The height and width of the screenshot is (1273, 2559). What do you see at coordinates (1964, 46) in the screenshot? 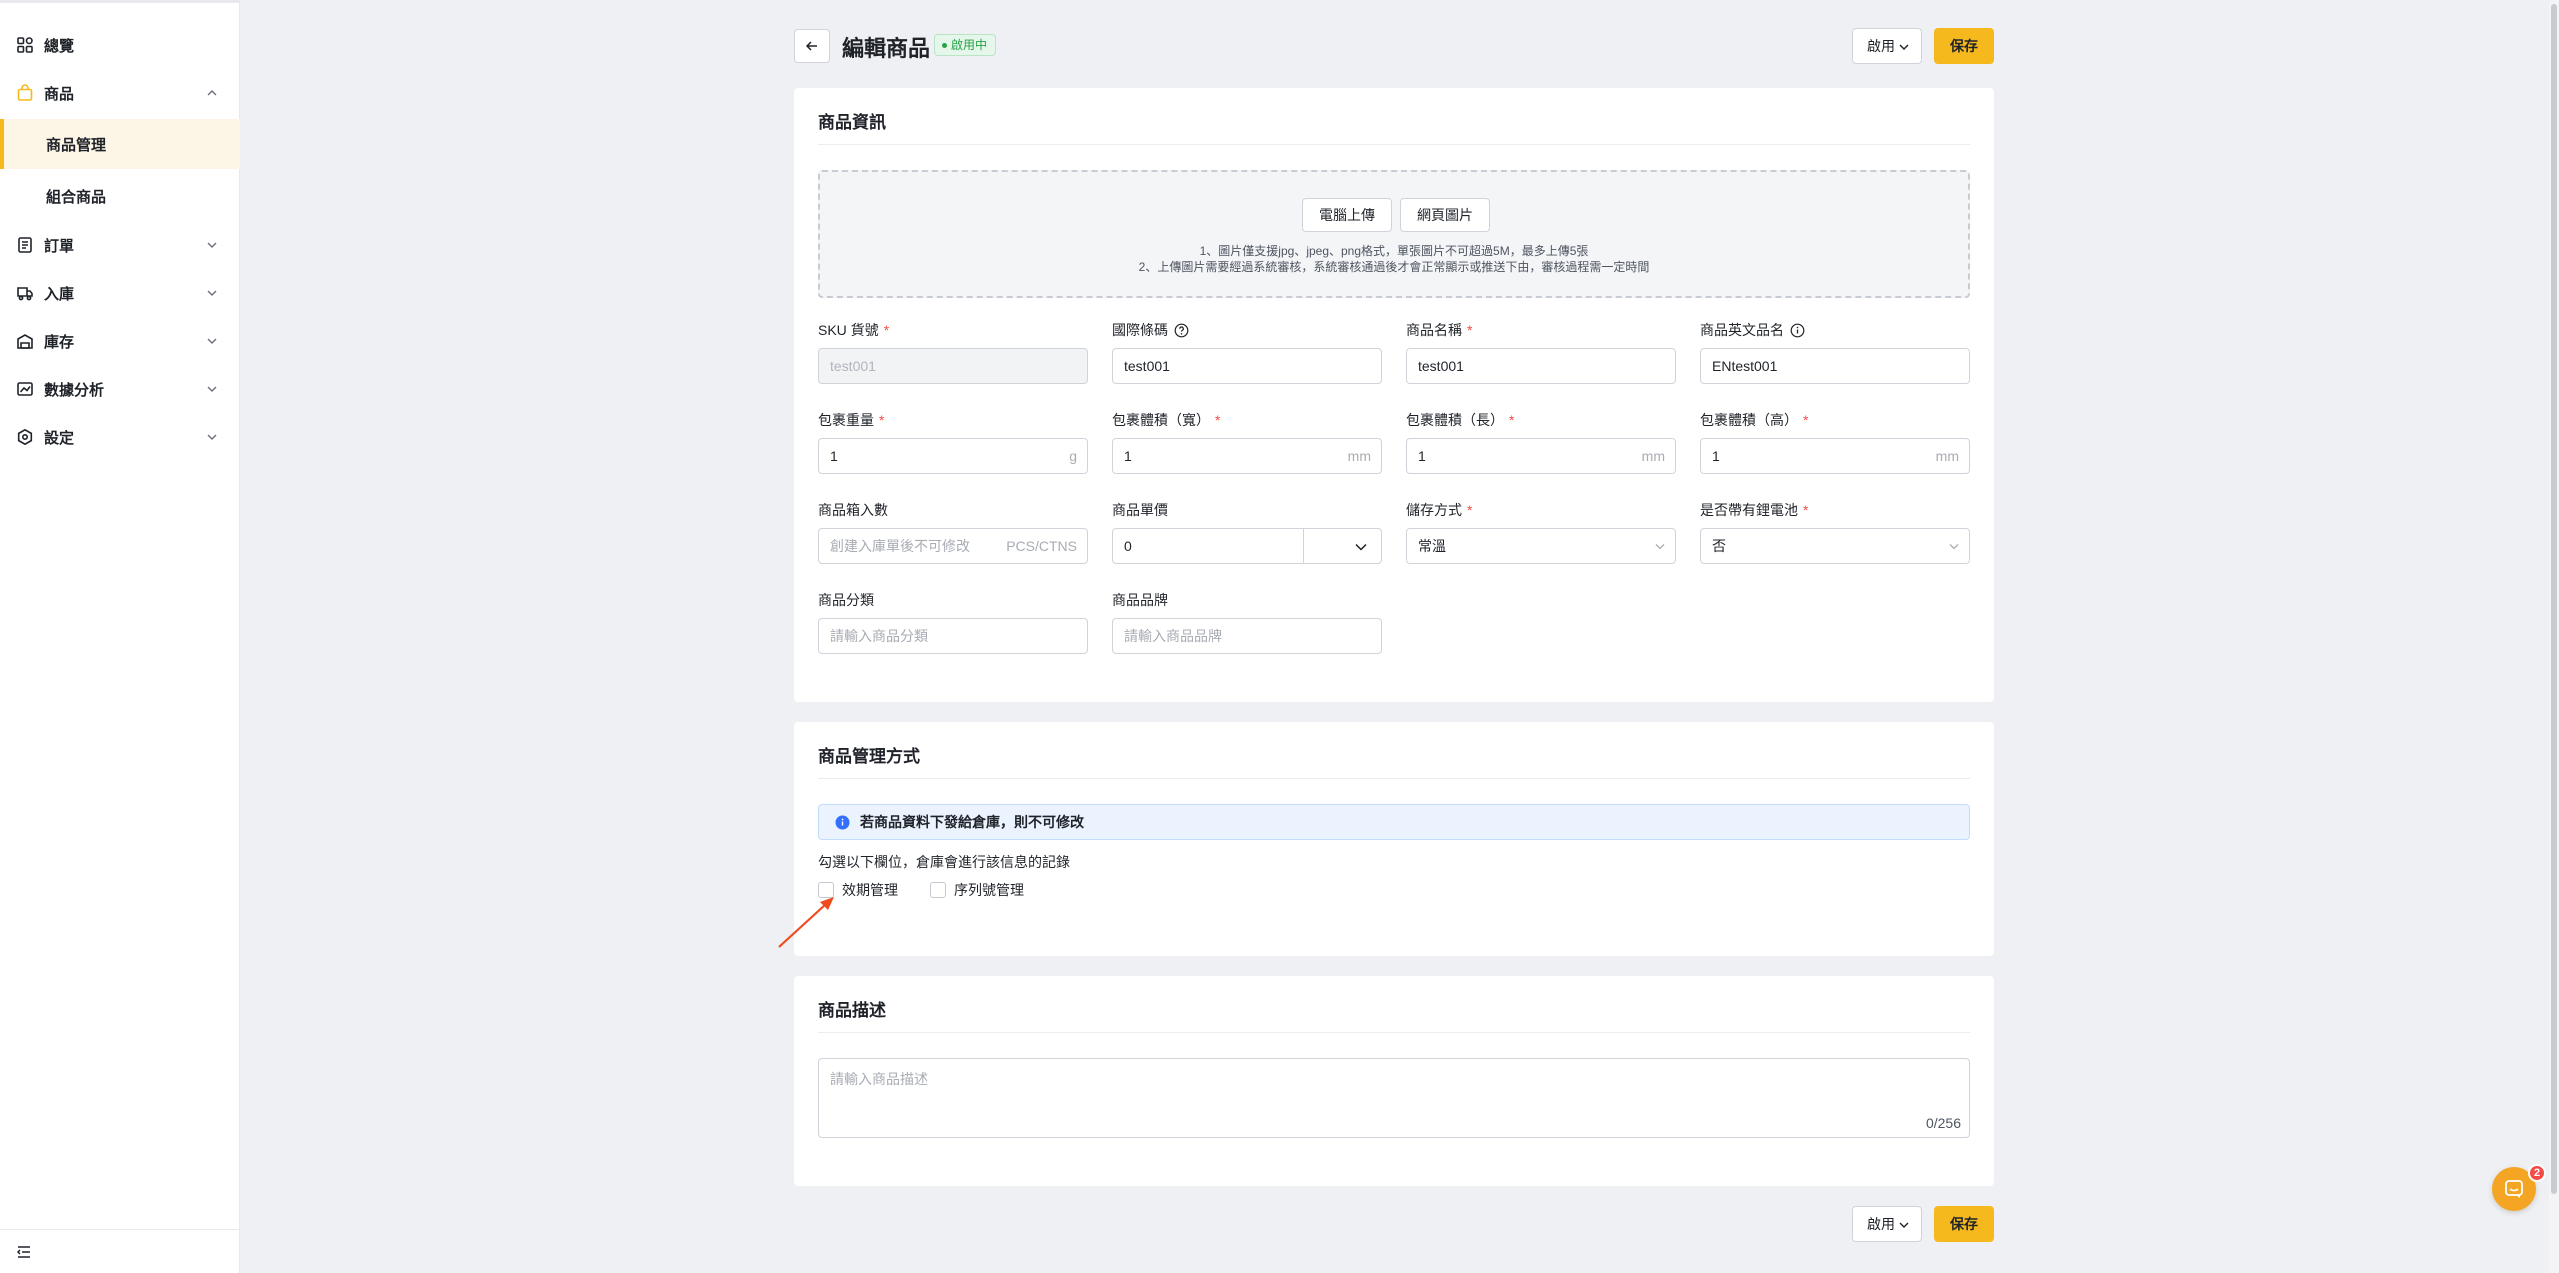
I see `save-button-top: 保存` at bounding box center [1964, 46].